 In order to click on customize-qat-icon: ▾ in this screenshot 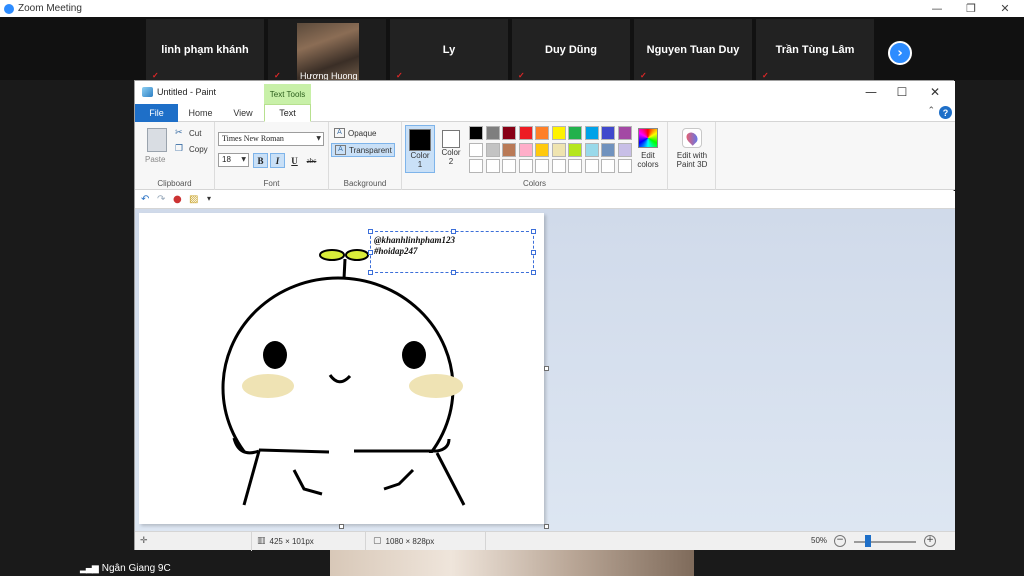, I will do `click(209, 198)`.